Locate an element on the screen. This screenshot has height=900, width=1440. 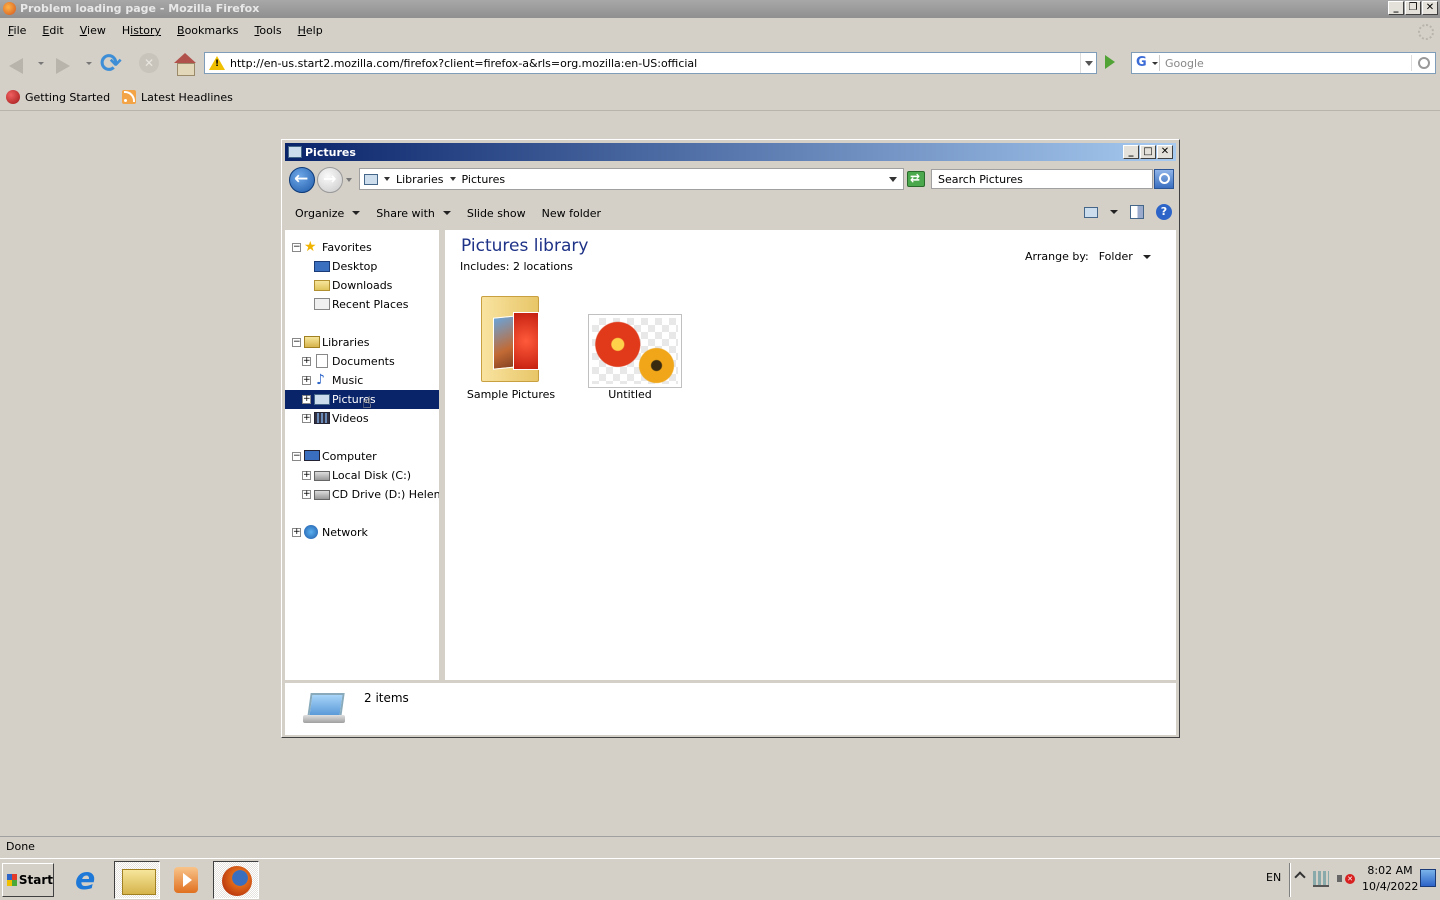
forward-icon is located at coordinates (65, 65).